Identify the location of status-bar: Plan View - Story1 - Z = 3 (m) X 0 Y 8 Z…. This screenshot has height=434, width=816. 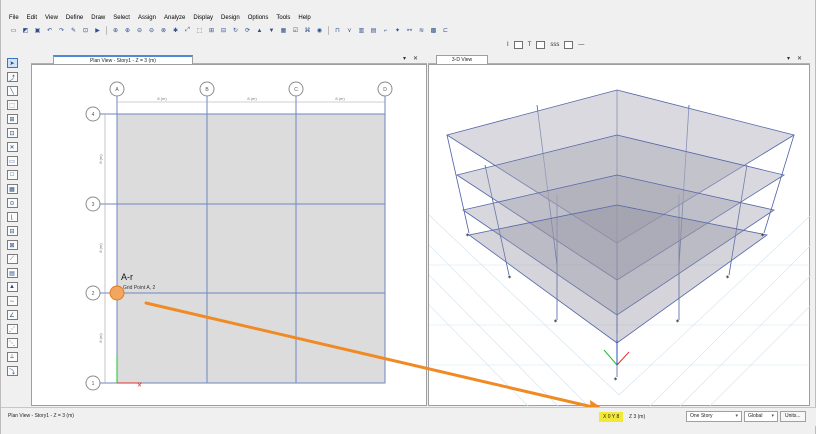
(408, 416).